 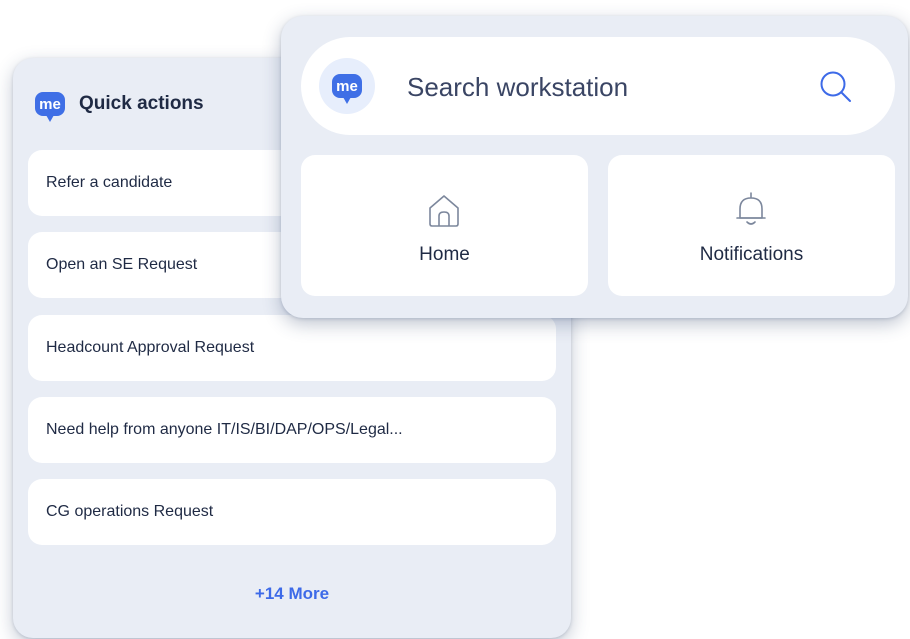 I want to click on nav-tile-home: Home, so click(x=444, y=225).